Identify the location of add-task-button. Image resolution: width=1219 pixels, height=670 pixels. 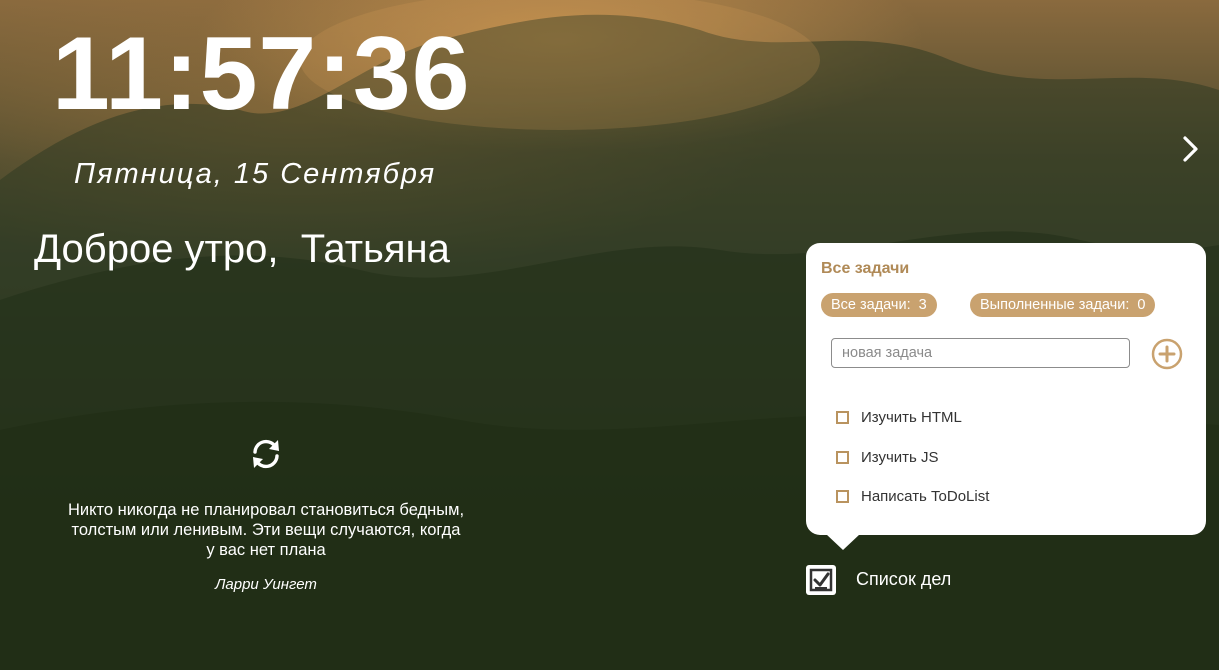
(1167, 354).